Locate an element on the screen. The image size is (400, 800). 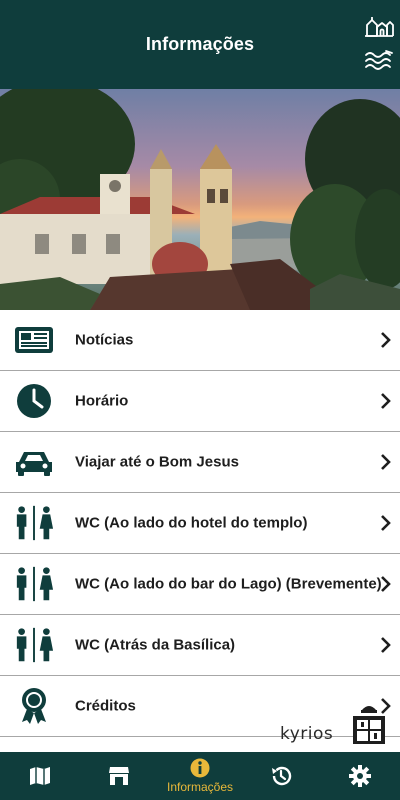
tab-informacoes: Informações is located at coordinates (200, 776).